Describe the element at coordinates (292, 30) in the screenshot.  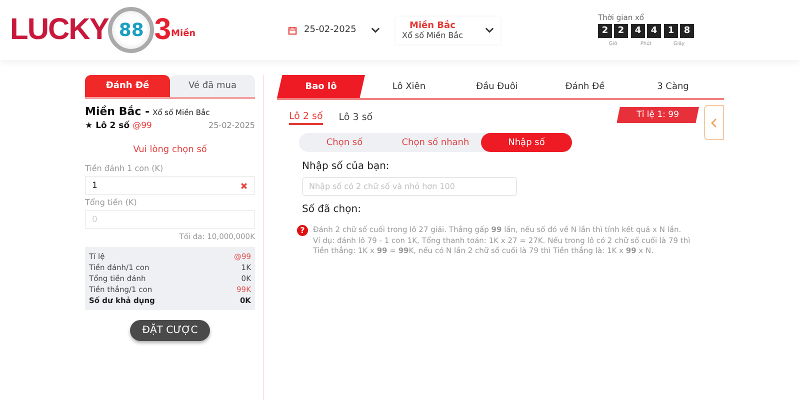
I see `calendar-icon` at that location.